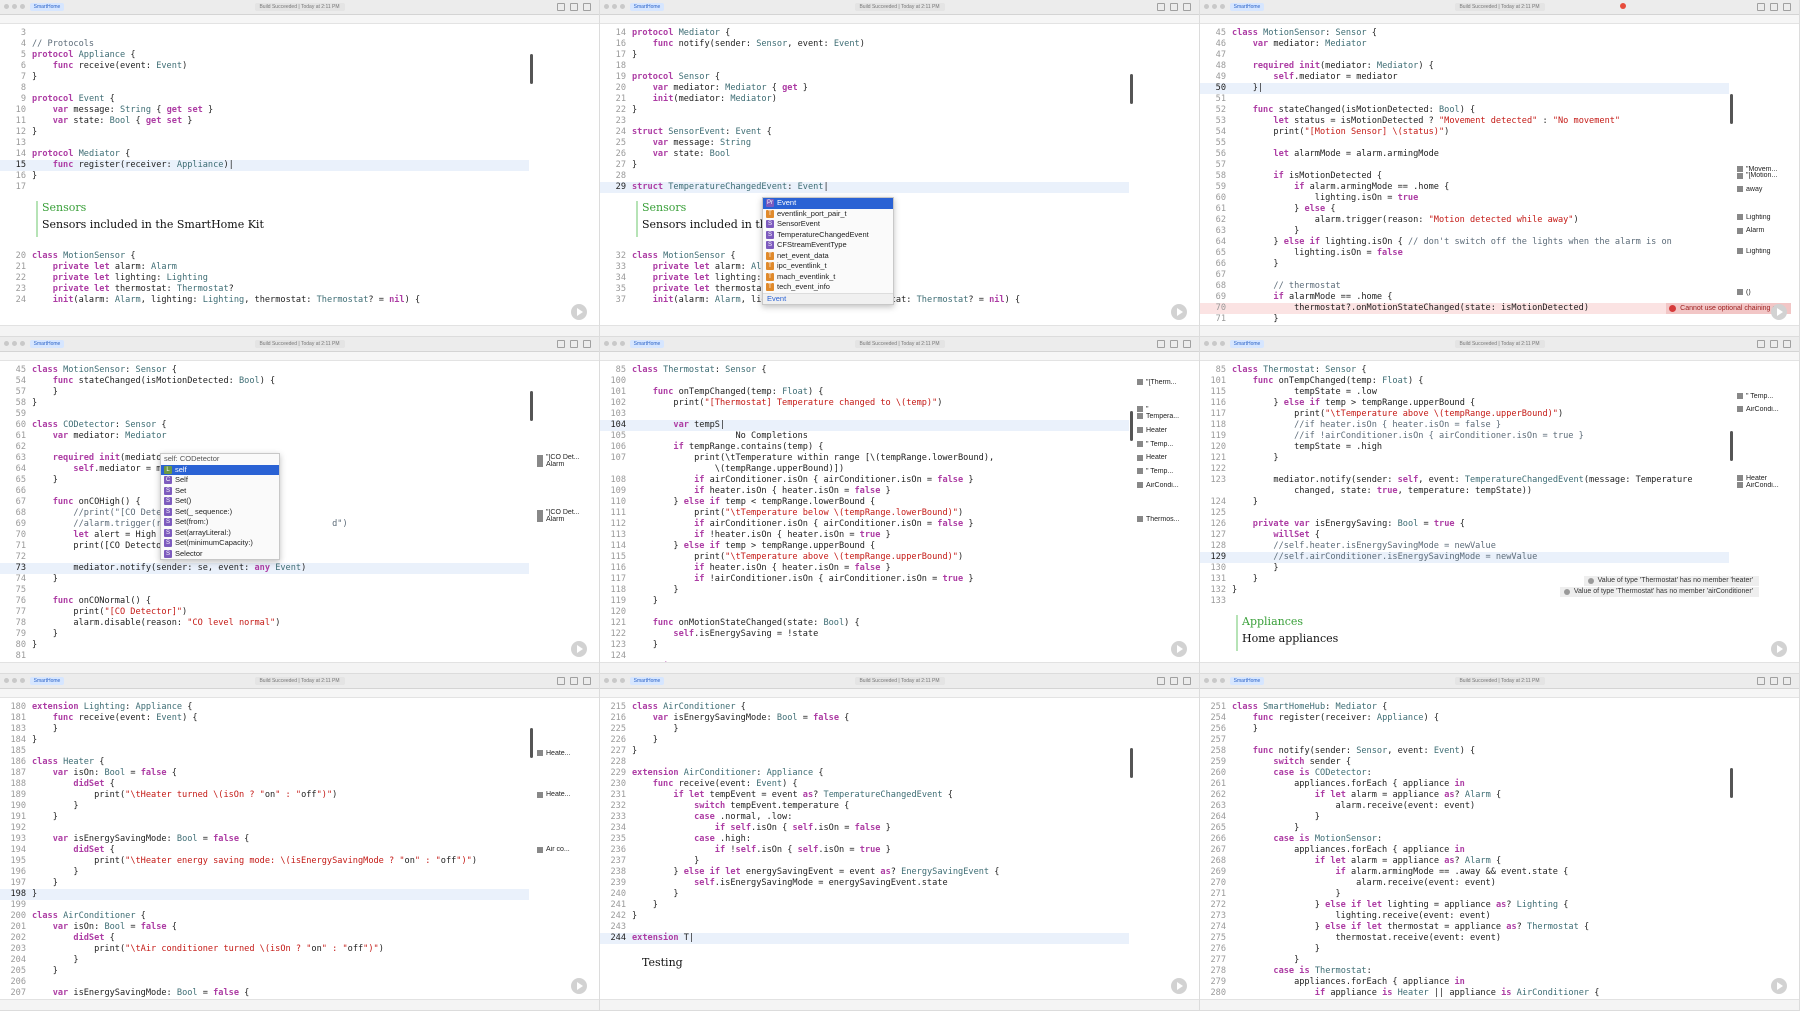 This screenshot has width=1800, height=1011. What do you see at coordinates (864, 905) in the screenshot?
I see `code-line: 241 }` at bounding box center [864, 905].